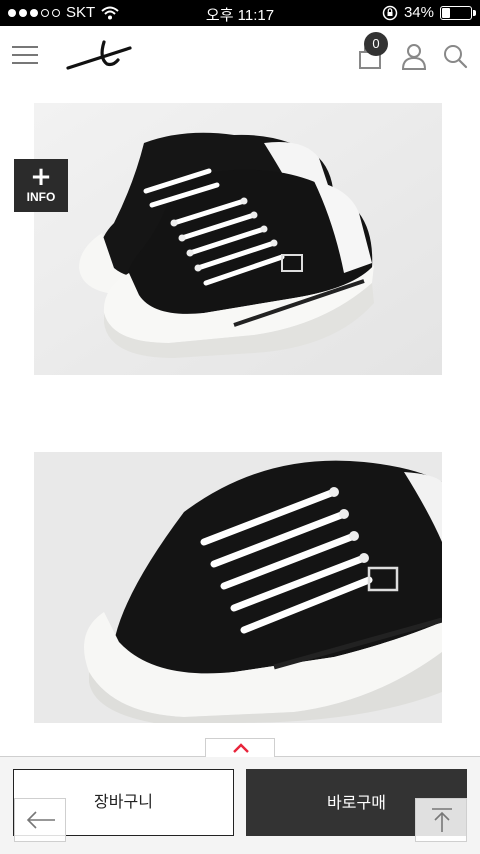 Image resolution: width=480 pixels, height=854 pixels. I want to click on chevron-up-icon, so click(241, 748).